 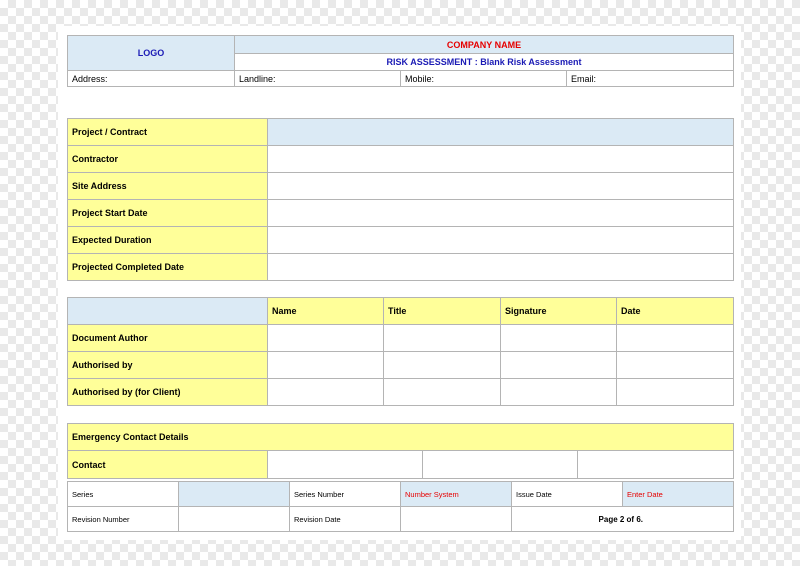 I want to click on document-author-label: Document Author, so click(x=167, y=338).